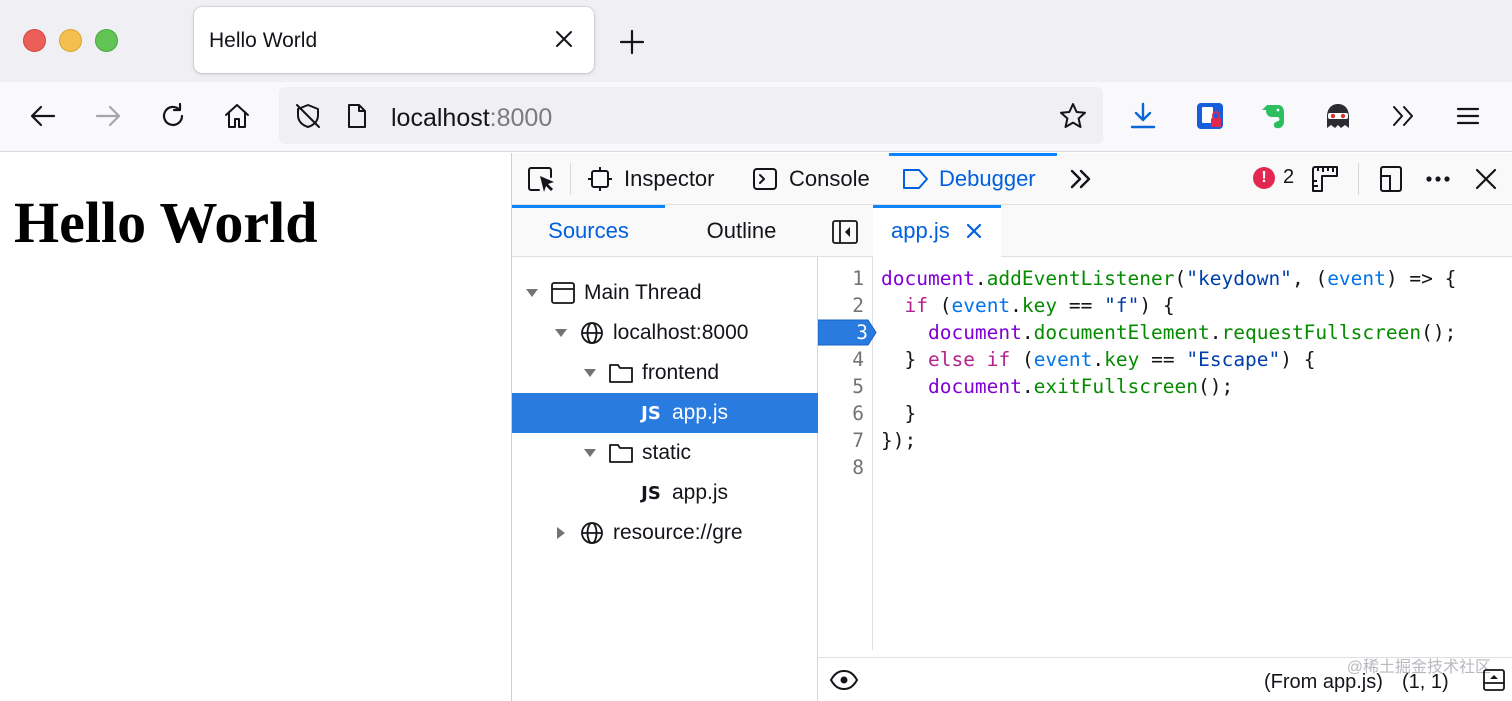 Image resolution: width=1512 pixels, height=701 pixels. Describe the element at coordinates (678, 532) in the screenshot. I see `tree-item-label: resource://gre` at that location.